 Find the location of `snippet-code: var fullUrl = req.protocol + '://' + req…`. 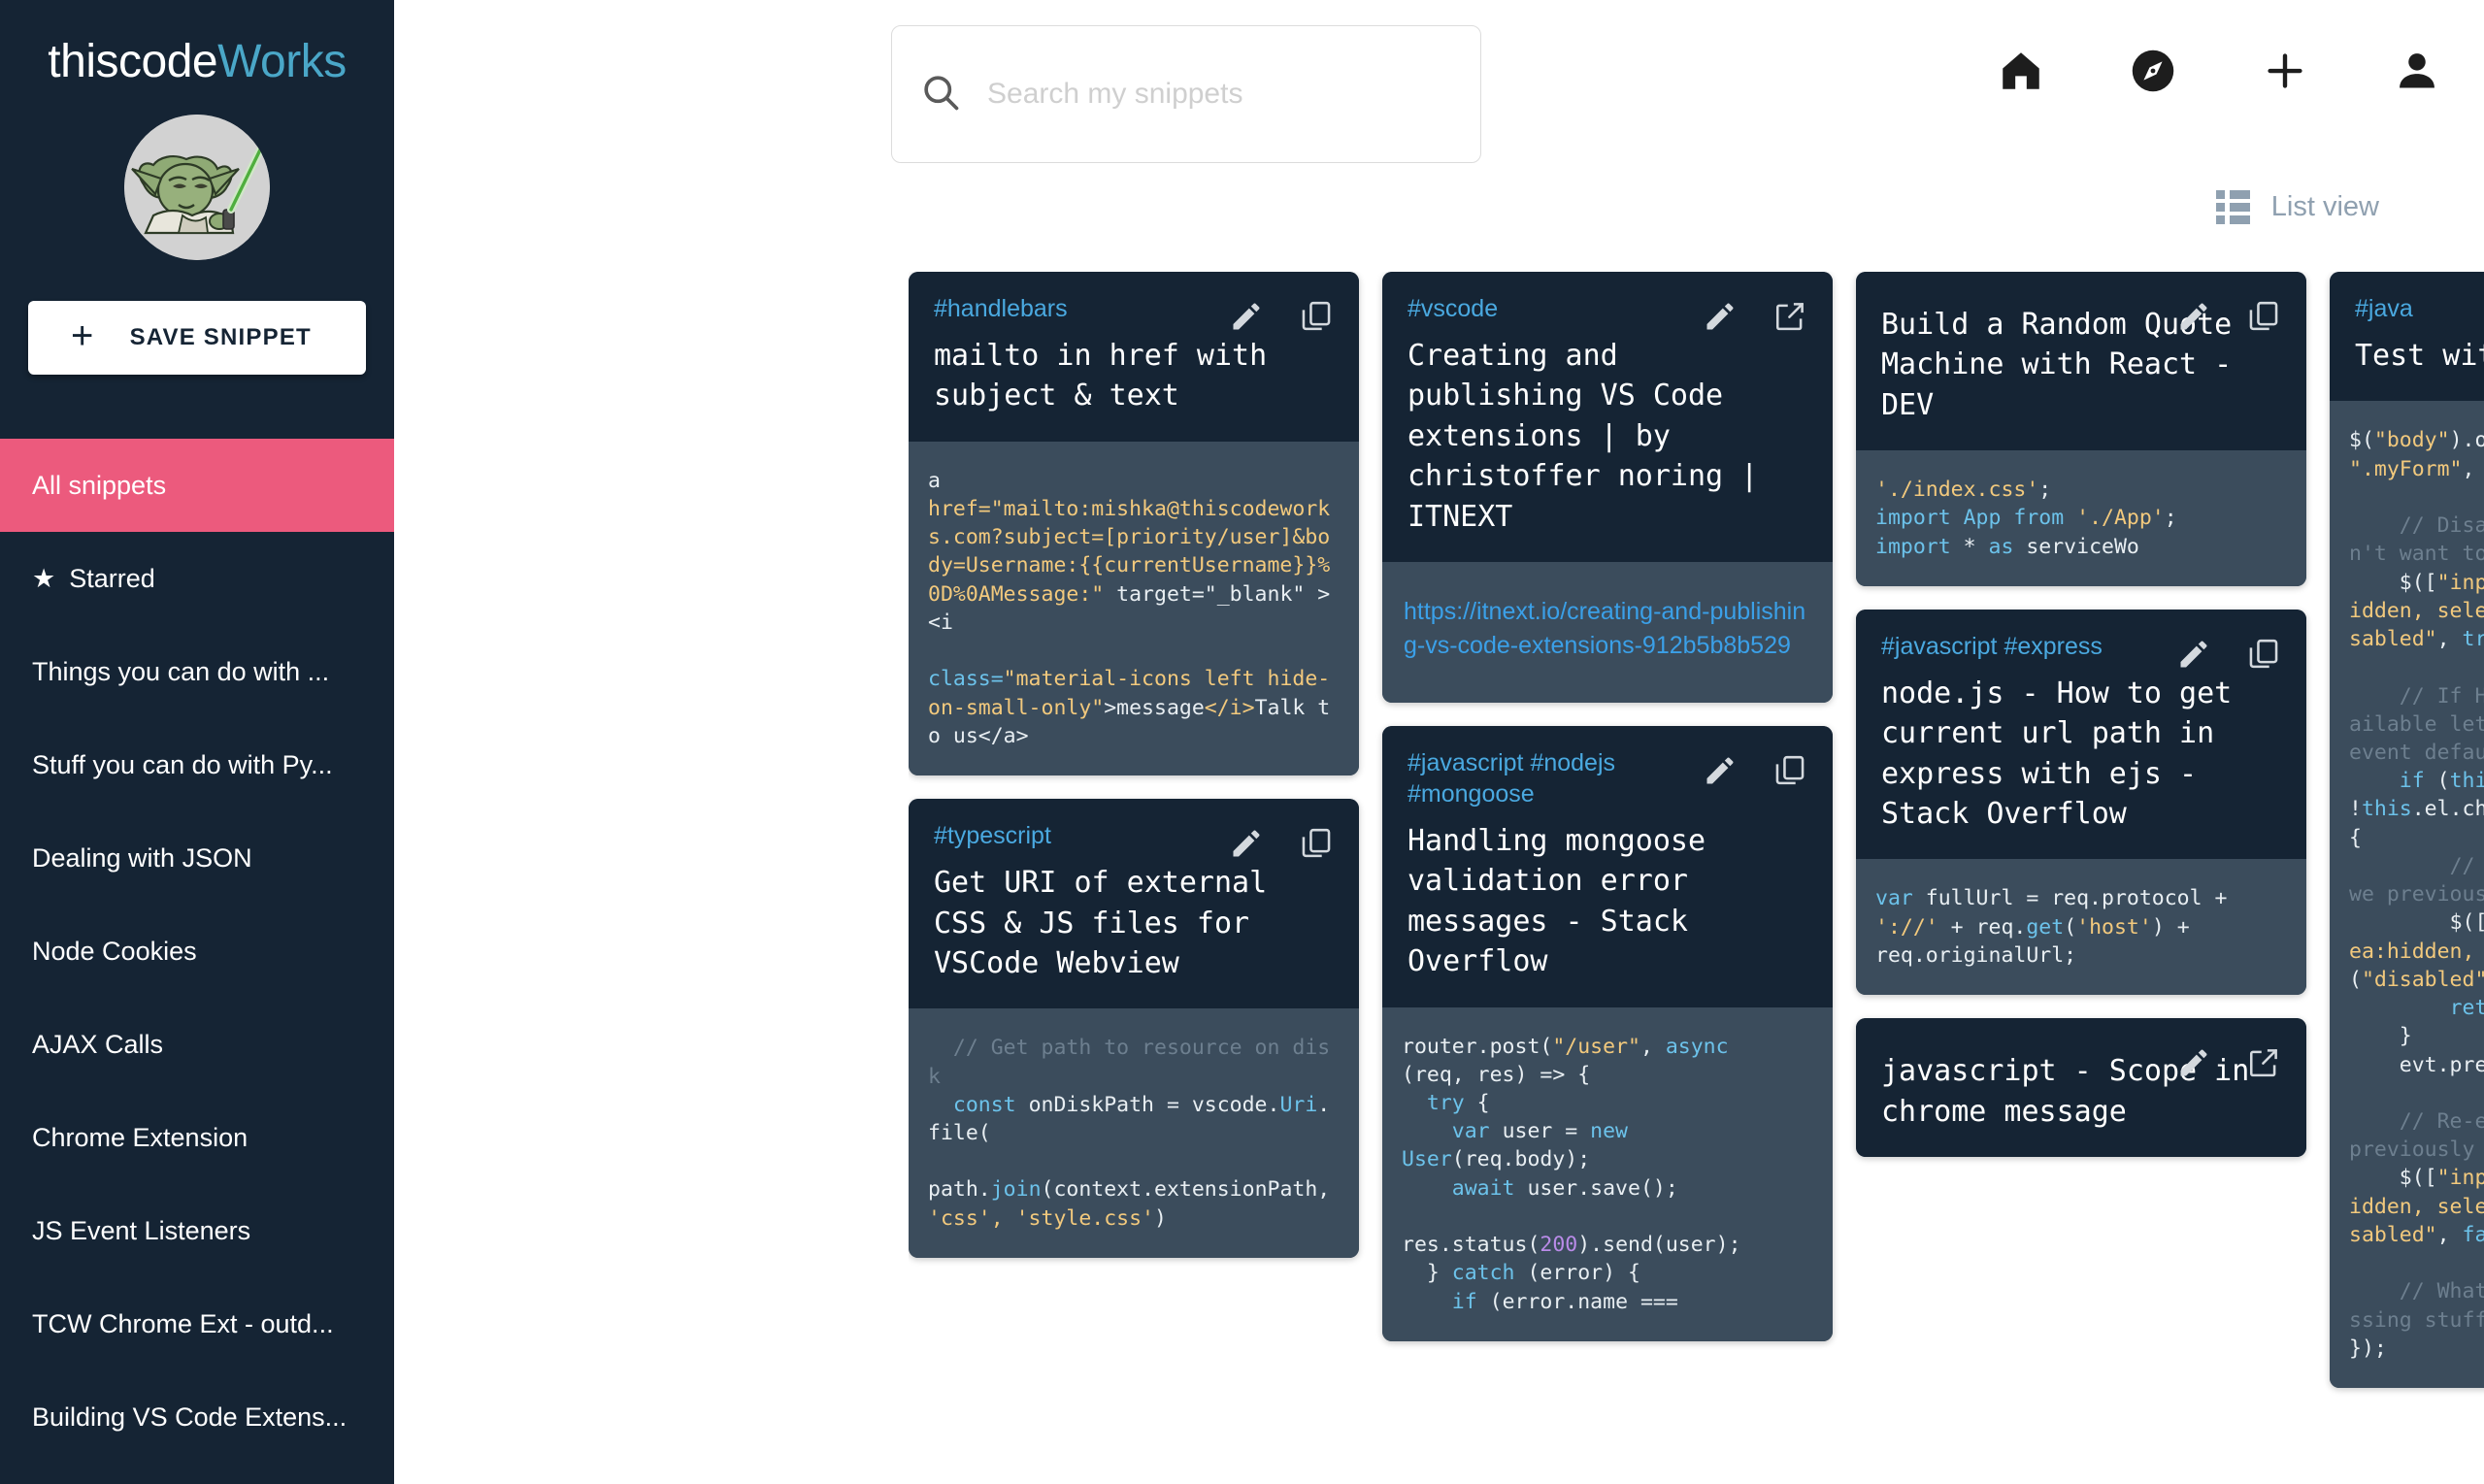

snippet-code: var fullUrl = req.protocol + '://' + req… is located at coordinates (2081, 927).